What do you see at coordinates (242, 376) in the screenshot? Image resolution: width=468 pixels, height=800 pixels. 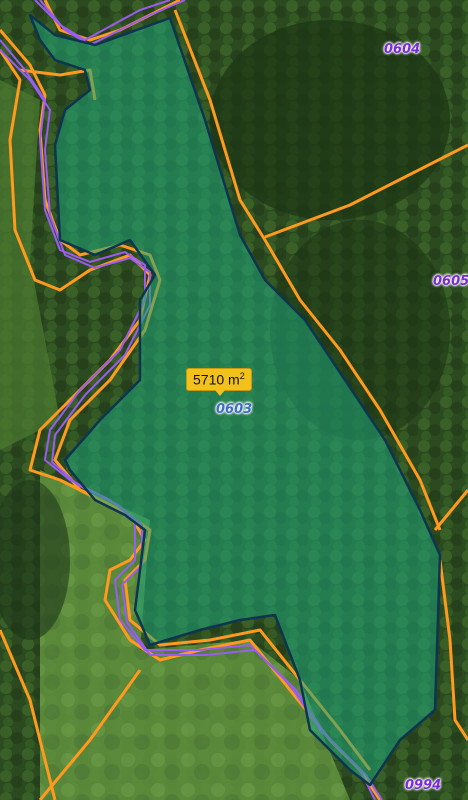 I see `area-unit-exponent: 2` at bounding box center [242, 376].